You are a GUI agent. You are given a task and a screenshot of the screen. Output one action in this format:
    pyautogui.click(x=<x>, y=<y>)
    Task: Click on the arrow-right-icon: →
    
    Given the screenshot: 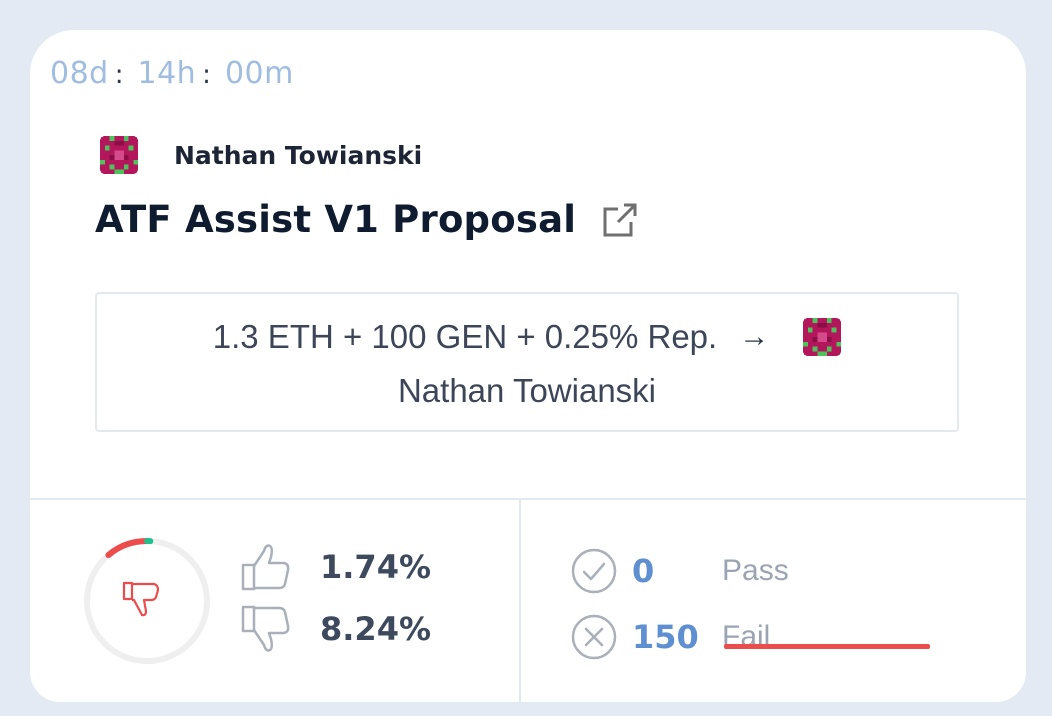 What is the action you would take?
    pyautogui.click(x=754, y=336)
    